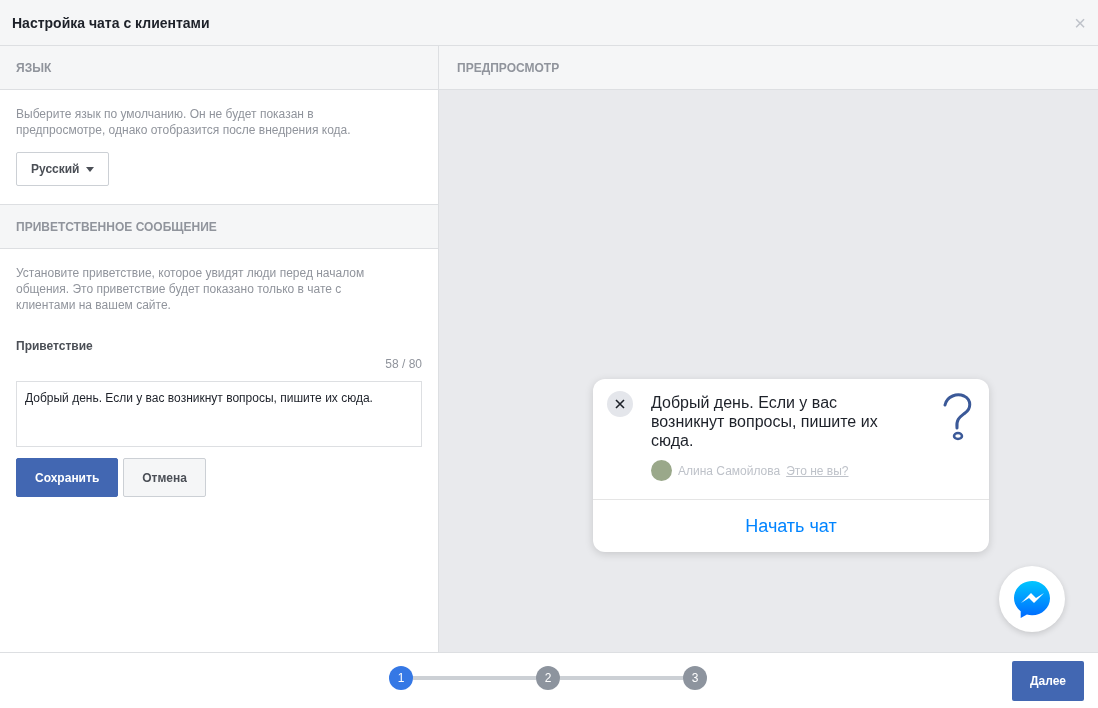 The image size is (1098, 708). Describe the element at coordinates (55, 346) in the screenshot. I see `field-label: Приветствие` at that location.